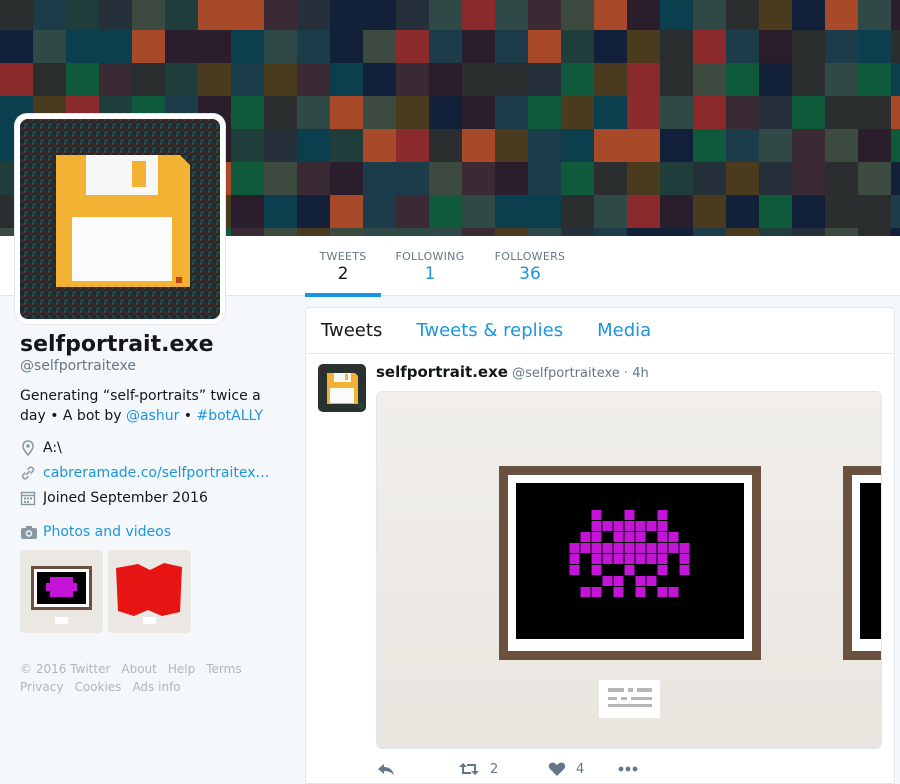 Image resolution: width=900 pixels, height=784 pixels. Describe the element at coordinates (530, 266) in the screenshot. I see `followers-stat: FOLLOWERS 36` at that location.